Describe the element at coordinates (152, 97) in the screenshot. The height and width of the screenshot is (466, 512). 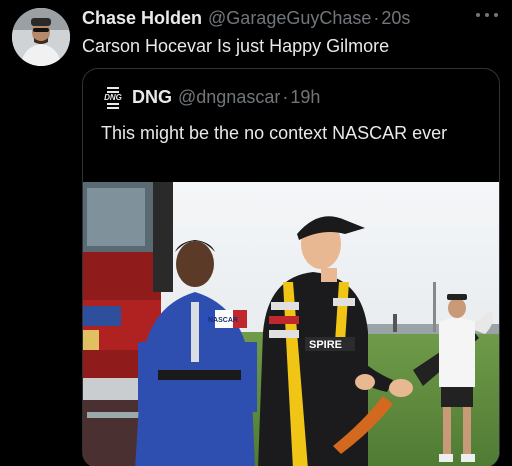
I see `quoted-author-name: DNG` at that location.